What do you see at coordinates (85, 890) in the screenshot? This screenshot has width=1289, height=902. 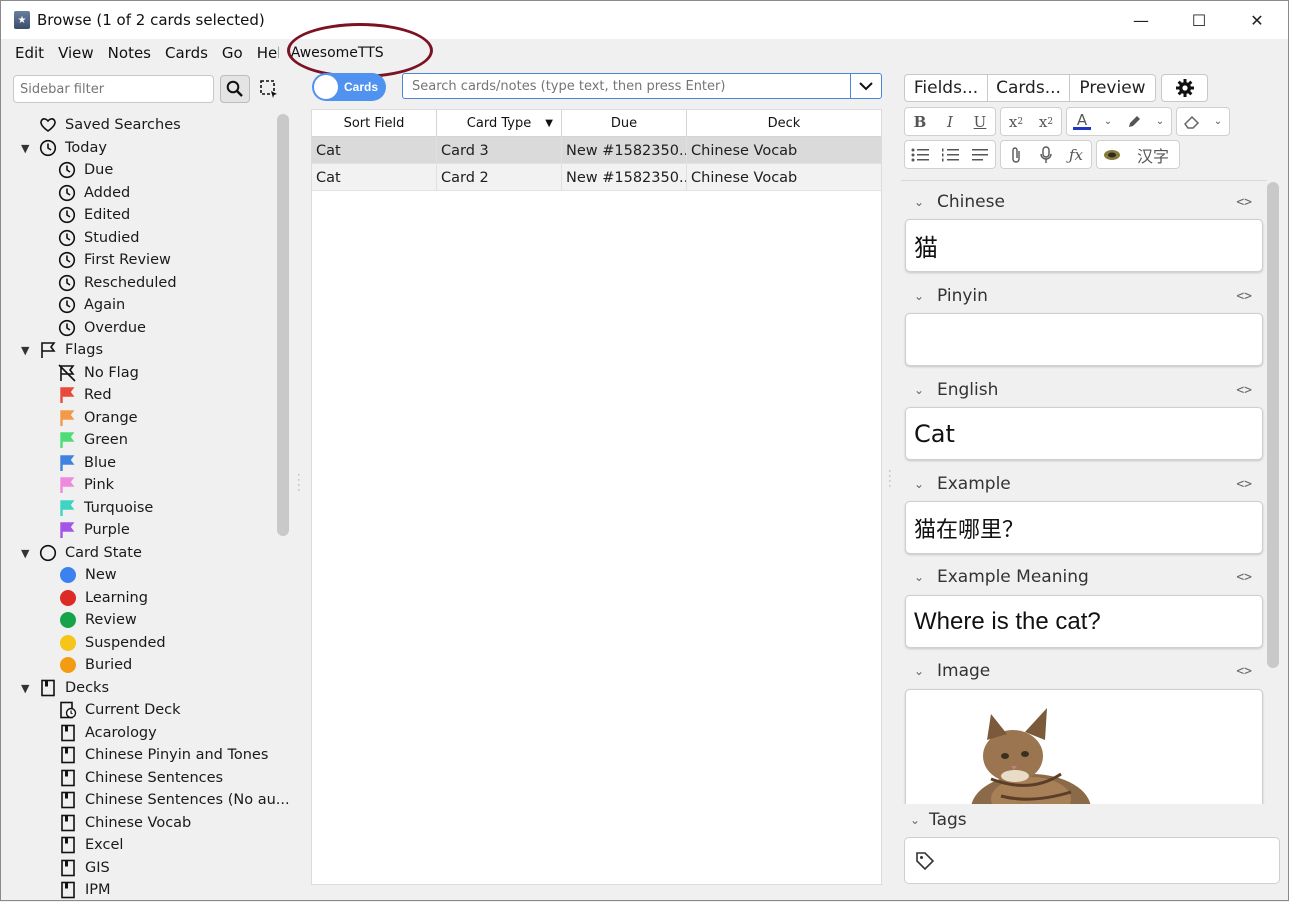 I see `sidebar-item-deck: IPM` at bounding box center [85, 890].